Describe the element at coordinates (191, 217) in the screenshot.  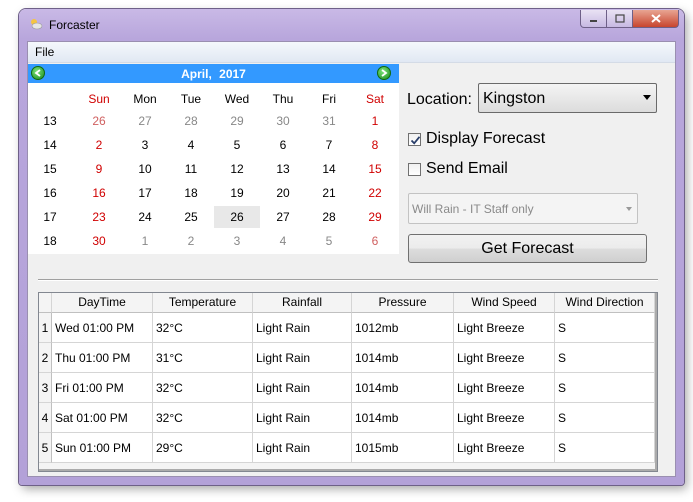
I see `calendar-day: 25` at that location.